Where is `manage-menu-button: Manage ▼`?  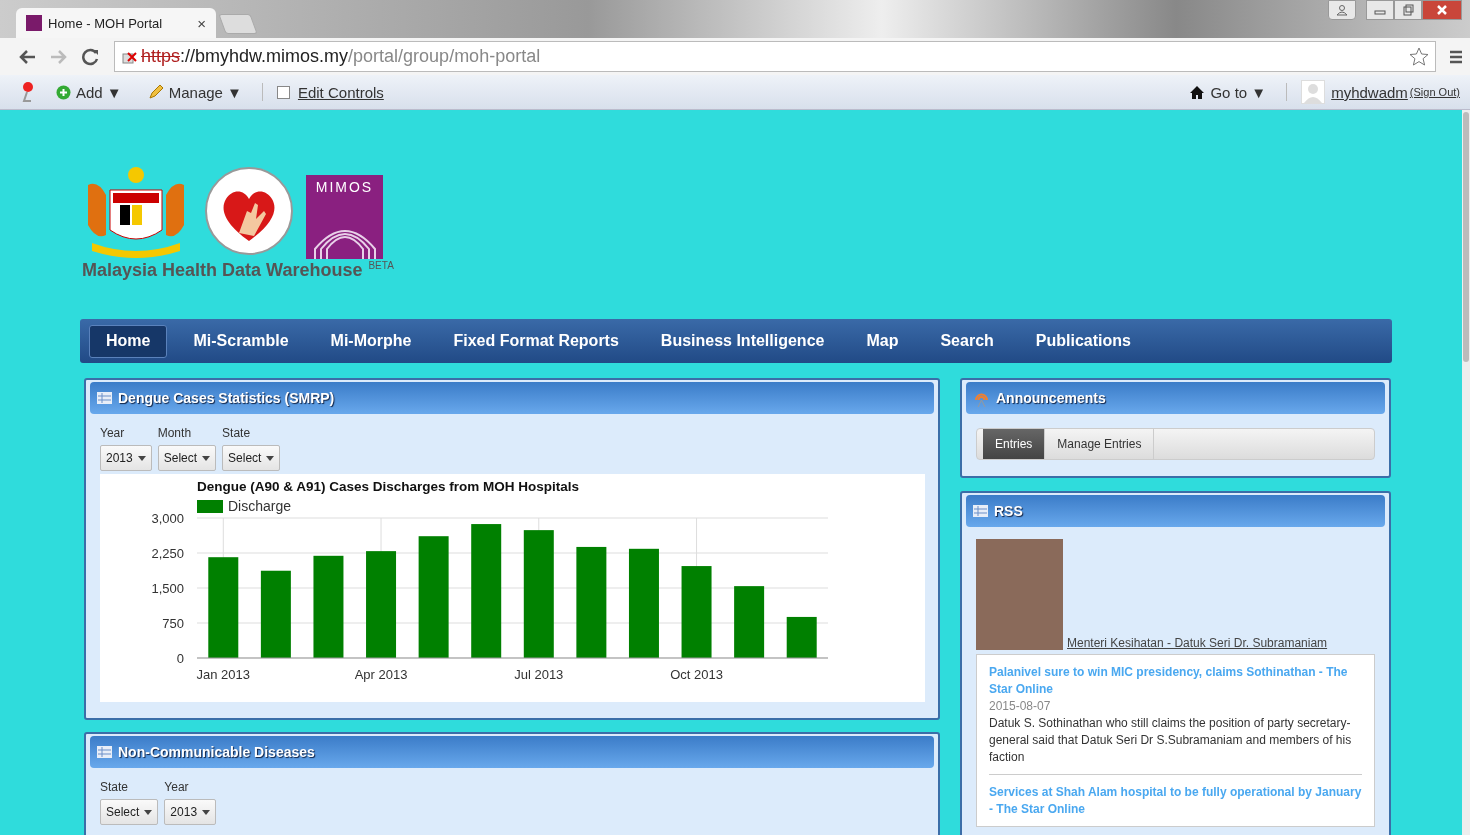 manage-menu-button: Manage ▼ is located at coordinates (194, 92).